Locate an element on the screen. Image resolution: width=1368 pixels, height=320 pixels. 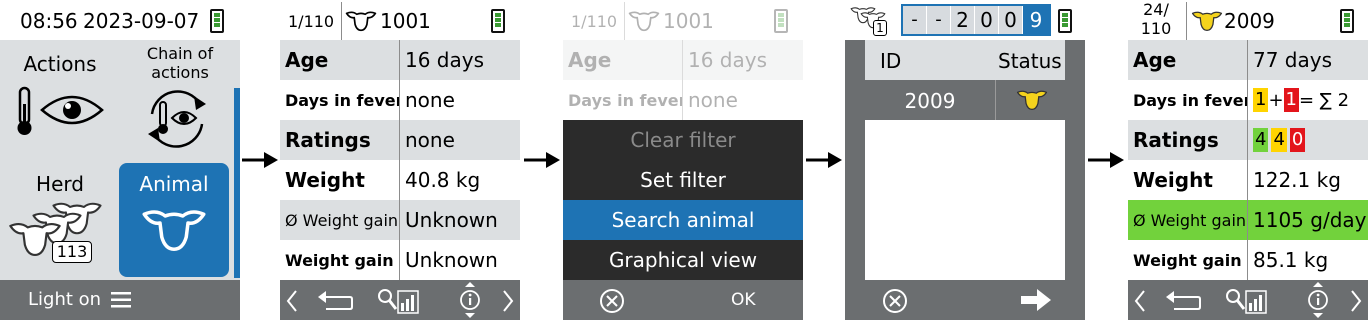
row-value: 1105 g/day is located at coordinates (1310, 220).